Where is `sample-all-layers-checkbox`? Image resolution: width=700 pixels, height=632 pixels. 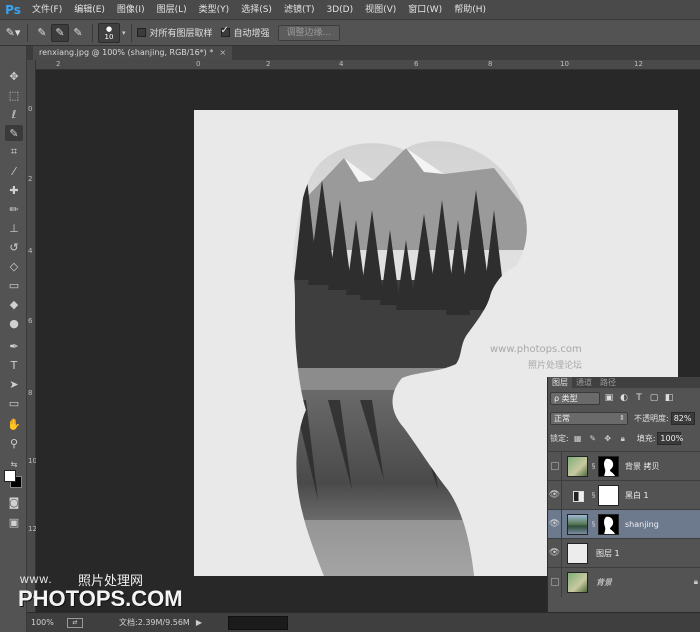 sample-all-layers-checkbox is located at coordinates (141, 32).